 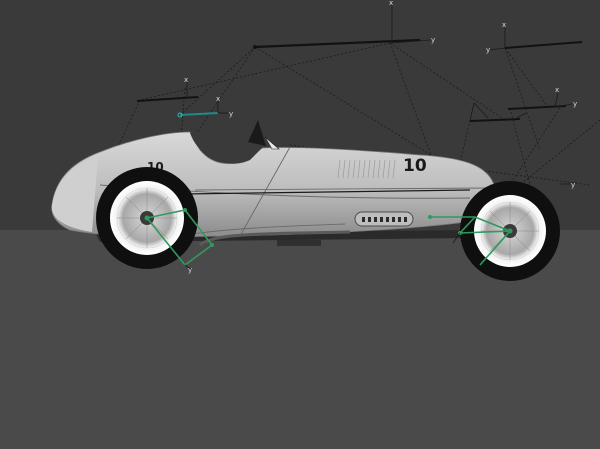 What do you see at coordinates (384, 219) in the screenshot?
I see `side-vent` at bounding box center [384, 219].